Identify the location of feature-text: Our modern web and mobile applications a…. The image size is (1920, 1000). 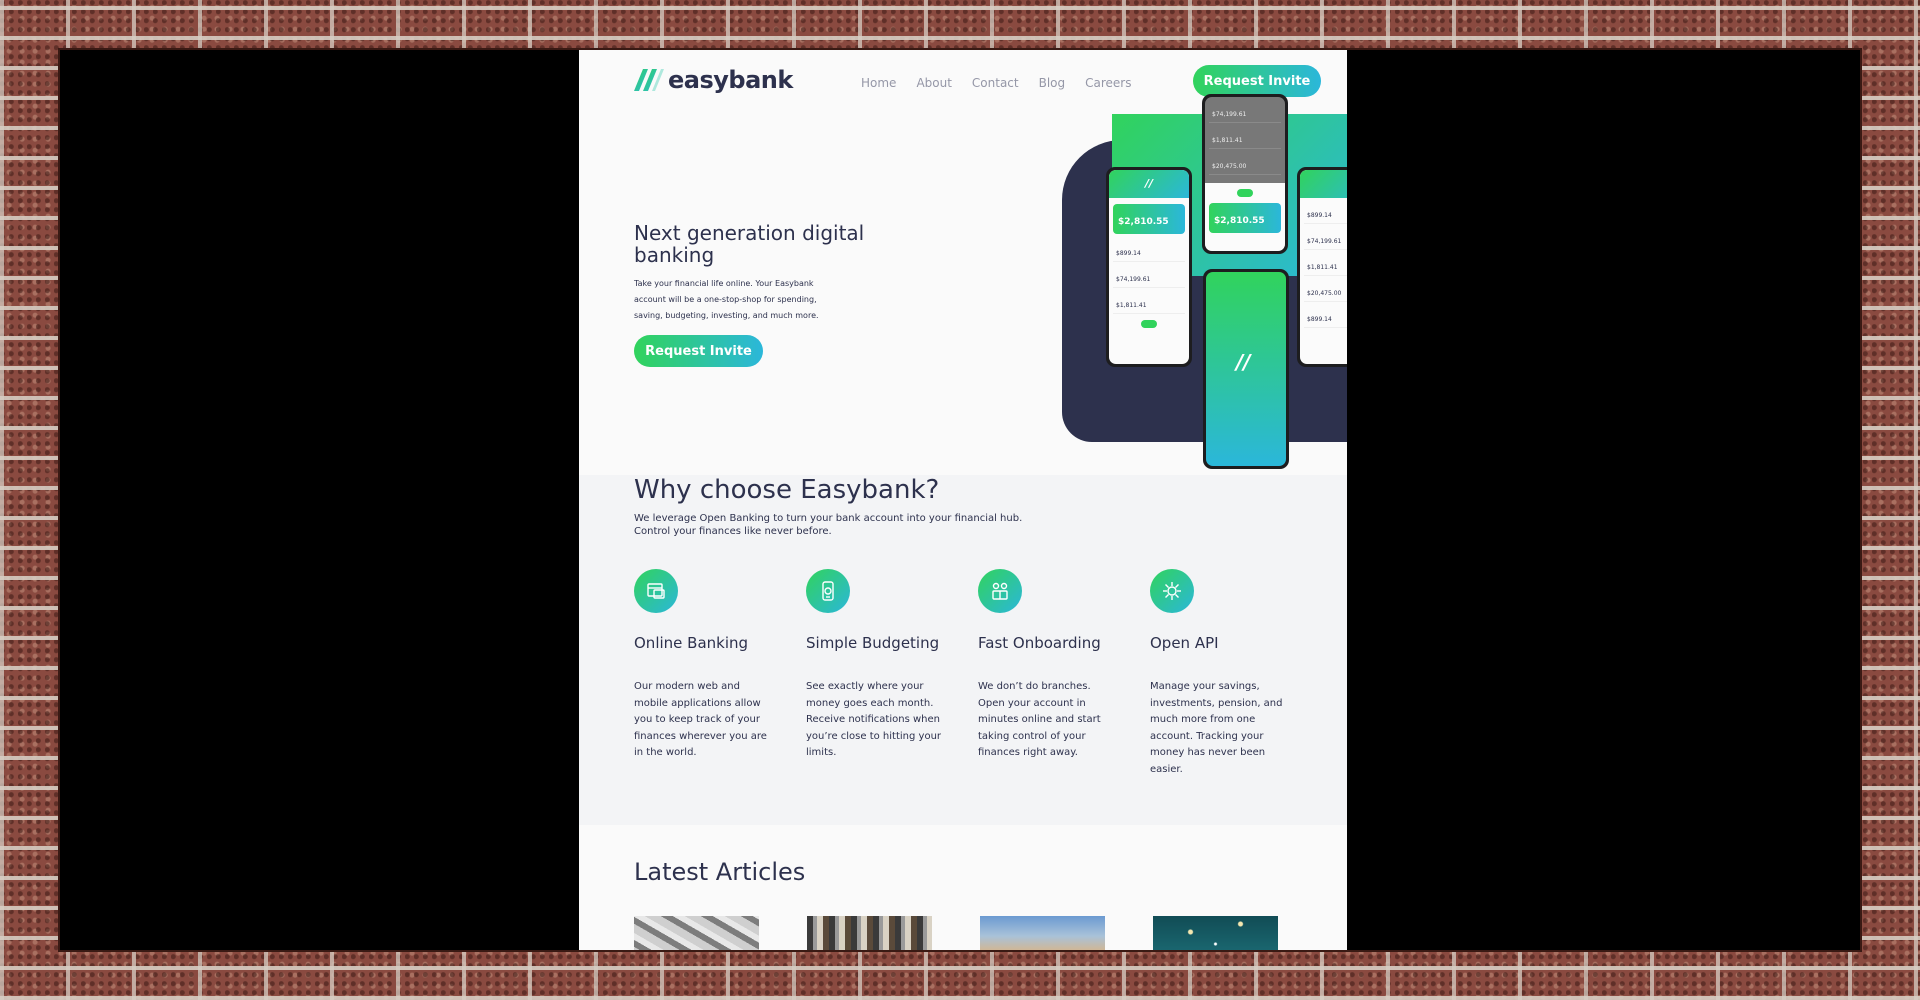
(700, 719).